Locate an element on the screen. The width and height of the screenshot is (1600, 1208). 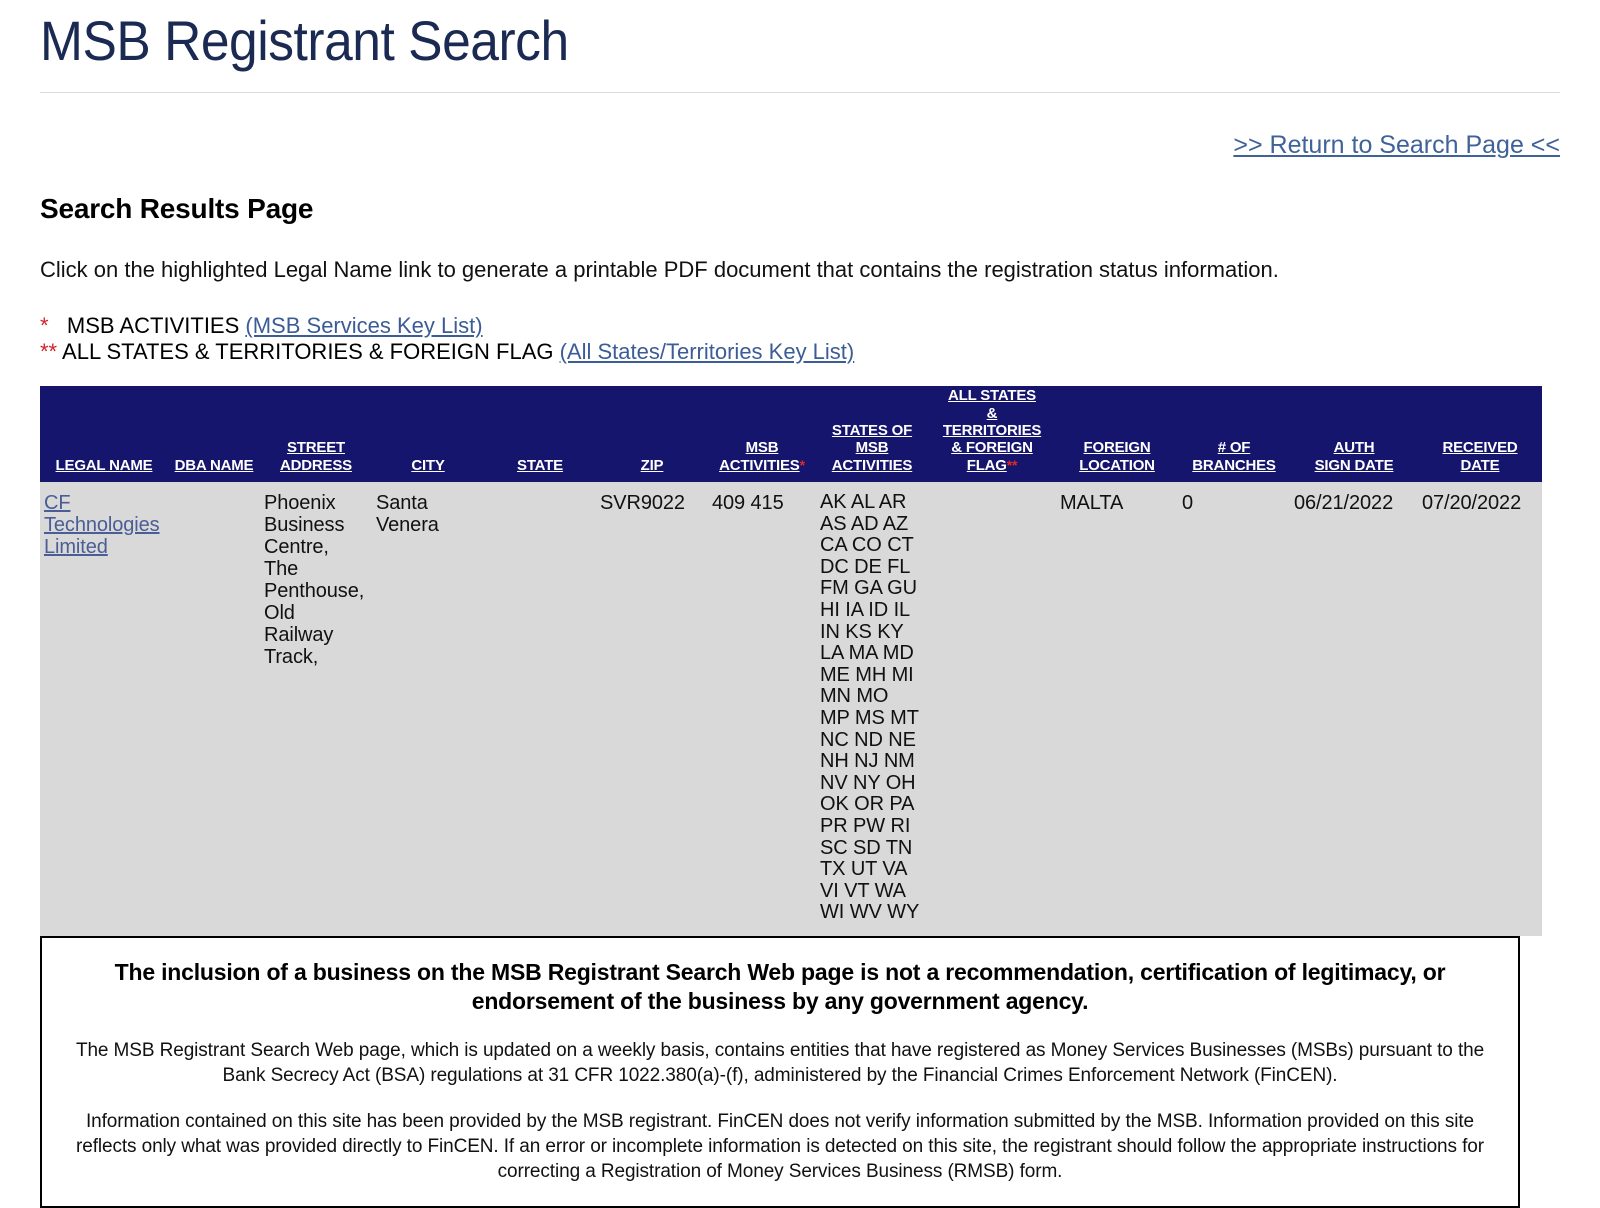
column-header-city: CITY is located at coordinates (428, 434).